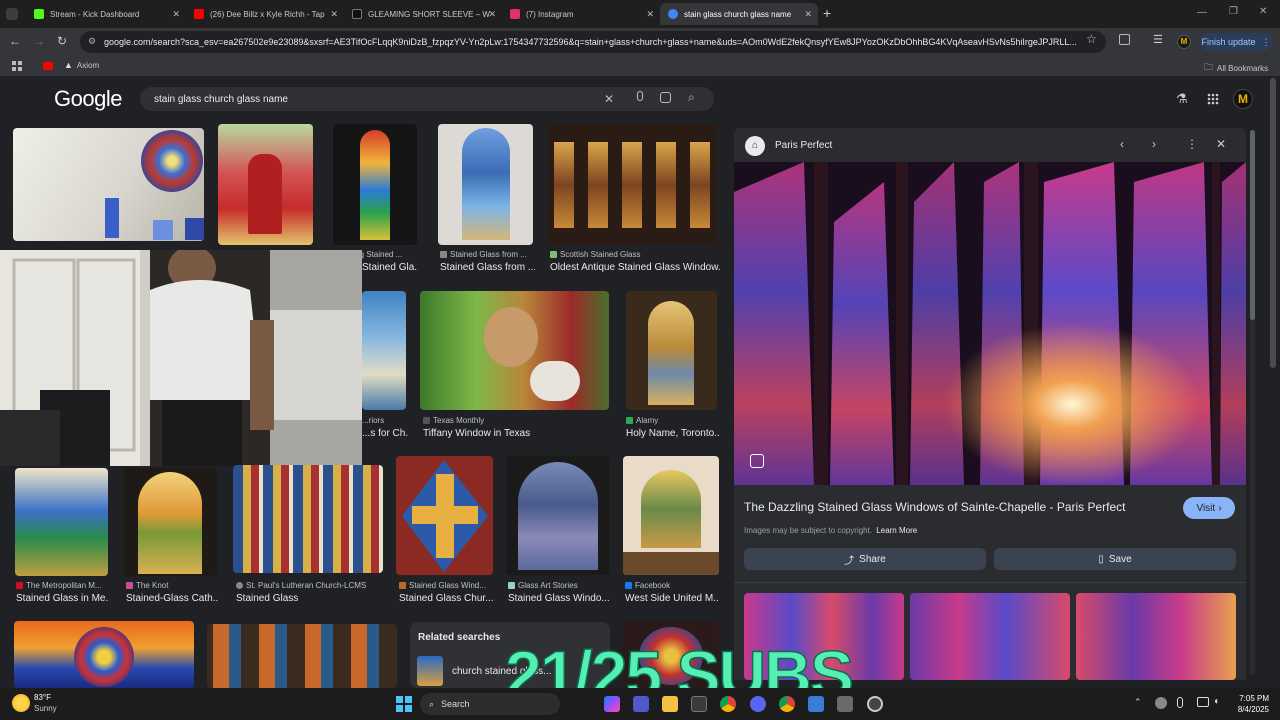  Describe the element at coordinates (17, 66) in the screenshot. I see `apps-grid-icon` at that location.